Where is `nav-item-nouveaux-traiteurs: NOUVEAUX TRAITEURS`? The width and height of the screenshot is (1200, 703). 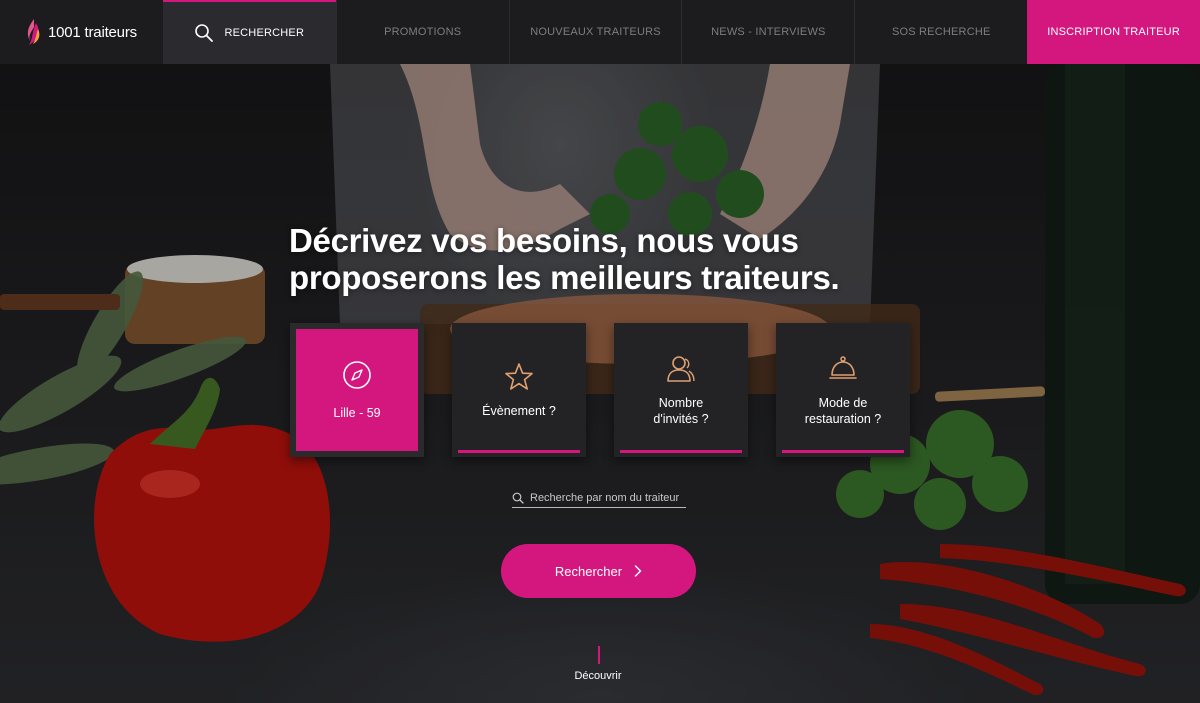 nav-item-nouveaux-traiteurs: NOUVEAUX TRAITEURS is located at coordinates (595, 32).